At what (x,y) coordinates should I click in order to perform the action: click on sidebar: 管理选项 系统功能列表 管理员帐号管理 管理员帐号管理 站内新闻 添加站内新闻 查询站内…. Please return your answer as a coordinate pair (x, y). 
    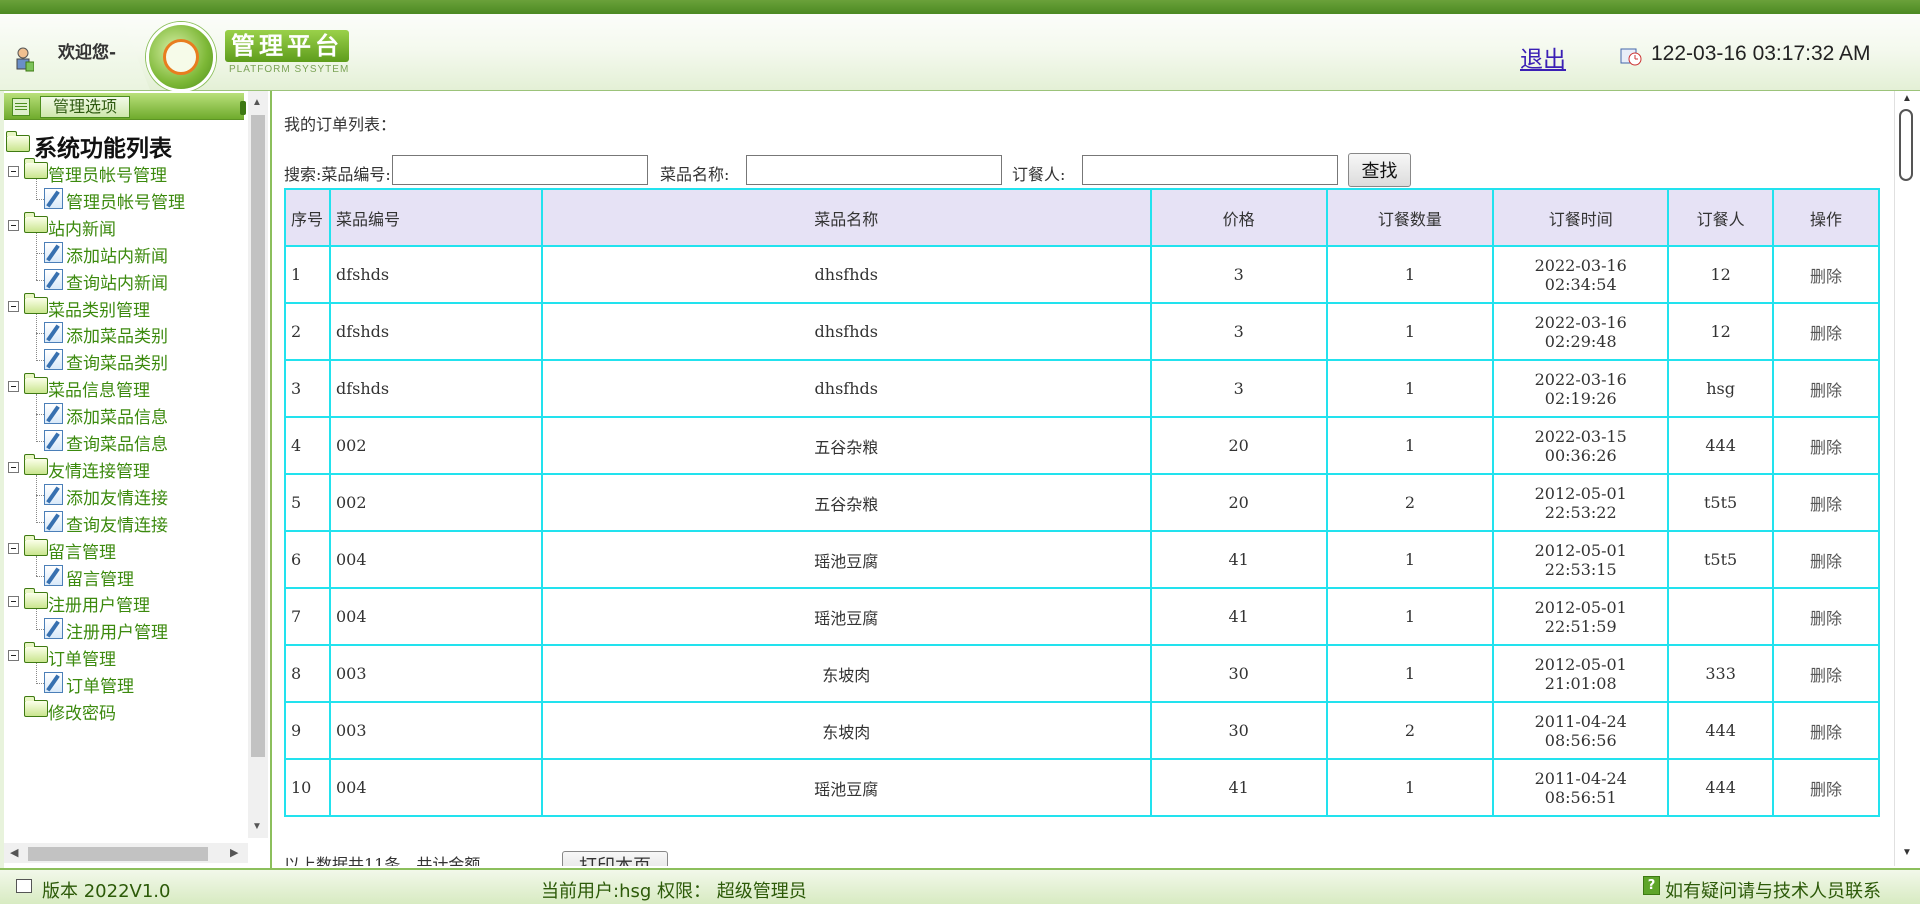
    Looking at the image, I should click on (136, 479).